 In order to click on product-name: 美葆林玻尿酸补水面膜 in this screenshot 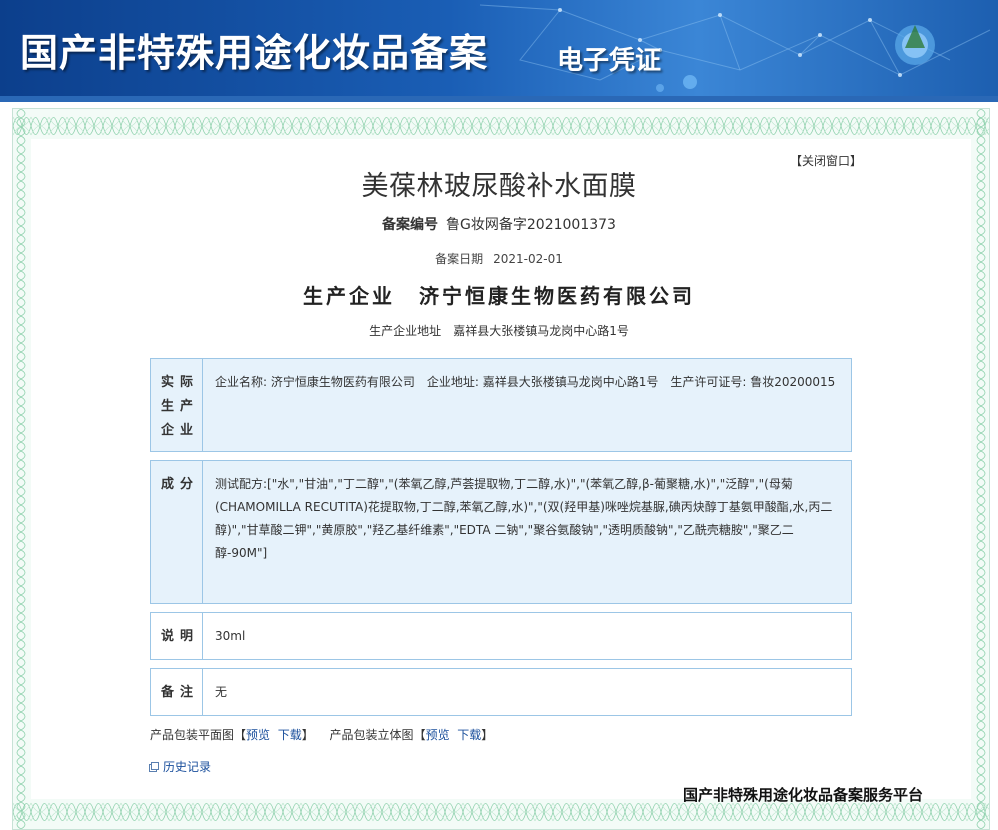, I will do `click(499, 186)`.